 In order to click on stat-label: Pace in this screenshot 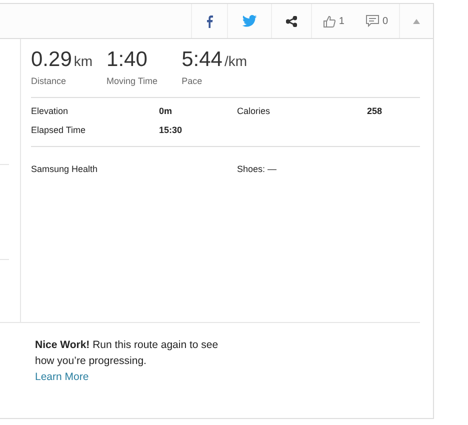, I will do `click(193, 81)`.